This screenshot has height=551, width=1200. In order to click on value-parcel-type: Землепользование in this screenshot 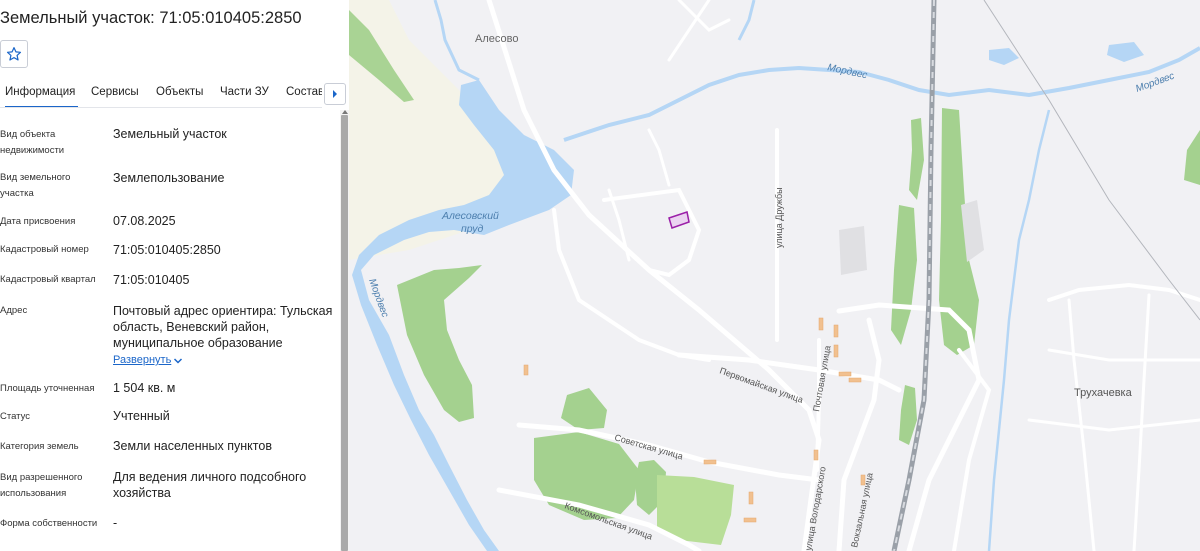, I will do `click(169, 178)`.